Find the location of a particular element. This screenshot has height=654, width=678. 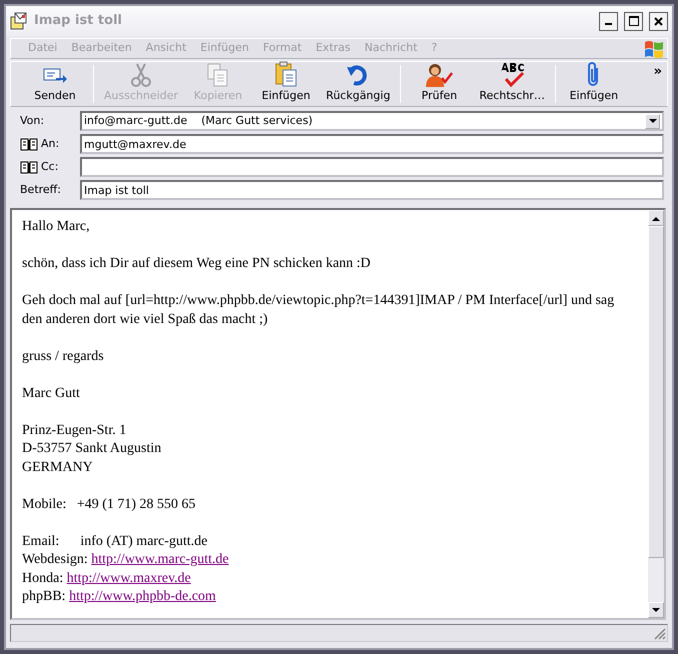

text-line: schön, dass ich Dir auf diesem Weg eine PN schicken kann :D is located at coordinates (197, 264).